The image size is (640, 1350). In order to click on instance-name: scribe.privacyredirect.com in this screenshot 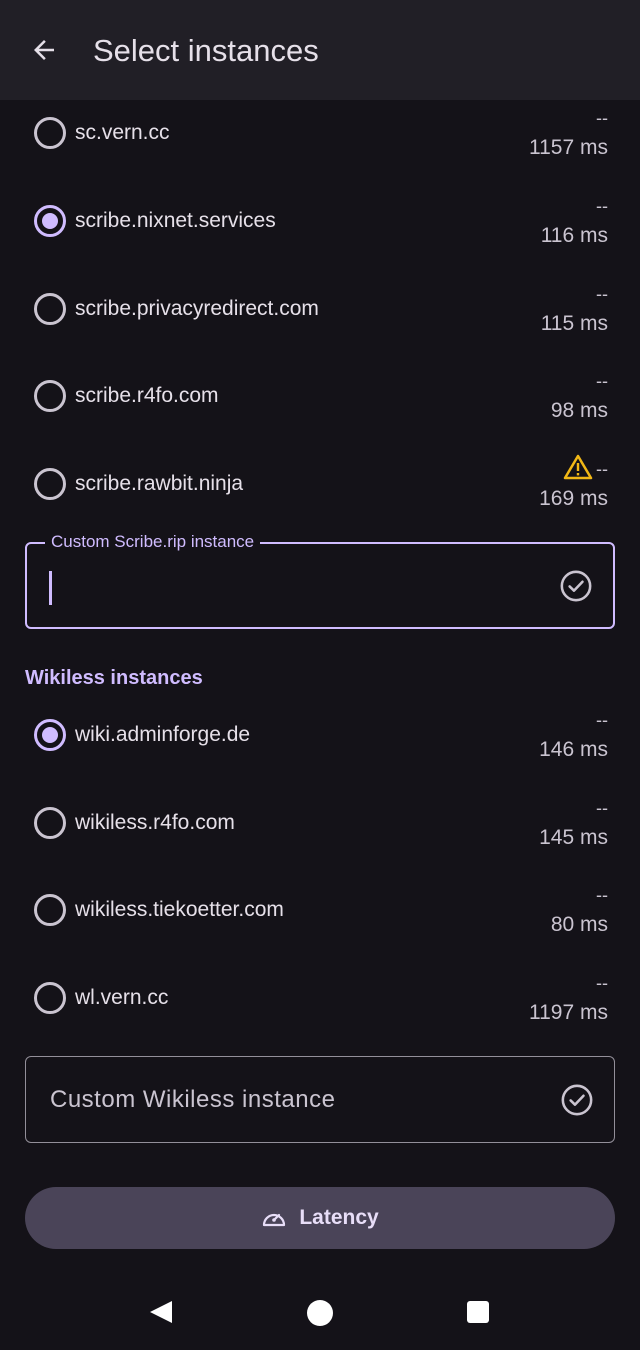, I will do `click(197, 308)`.